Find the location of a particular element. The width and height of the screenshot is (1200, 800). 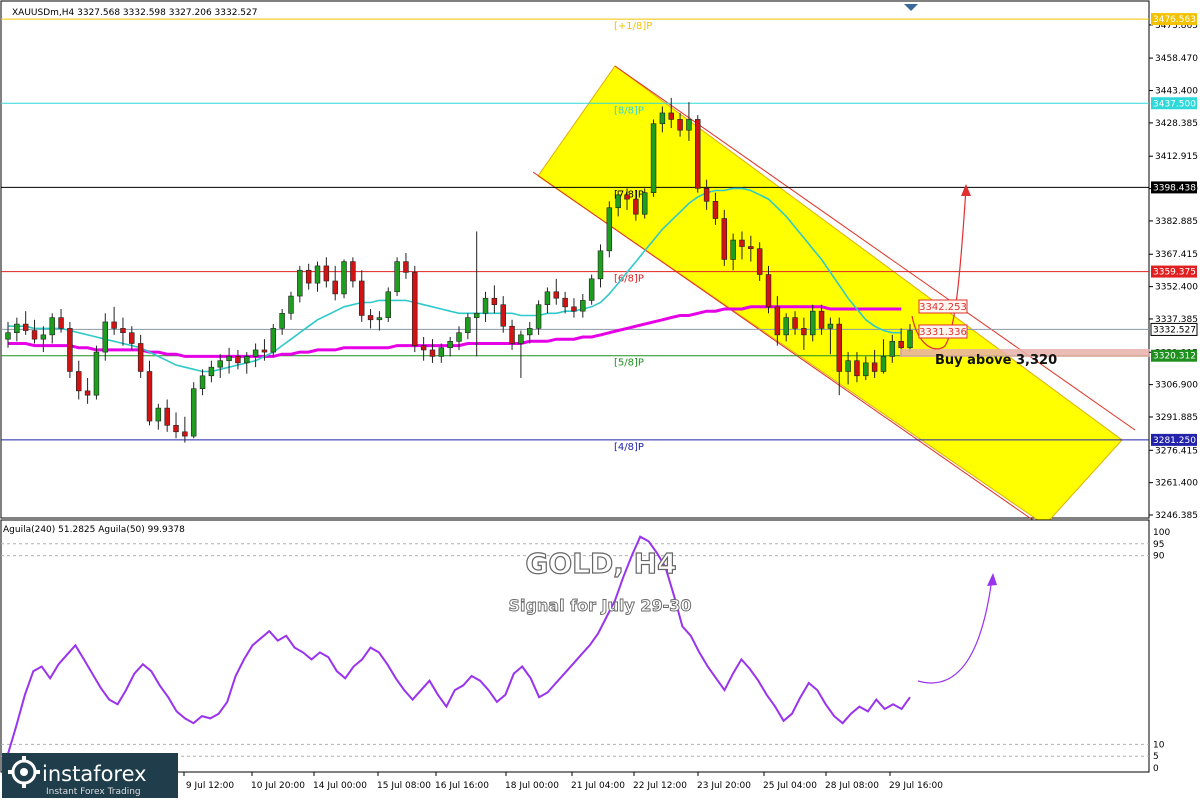

time-tick-label: 18 Jul 00:00 is located at coordinates (532, 786).